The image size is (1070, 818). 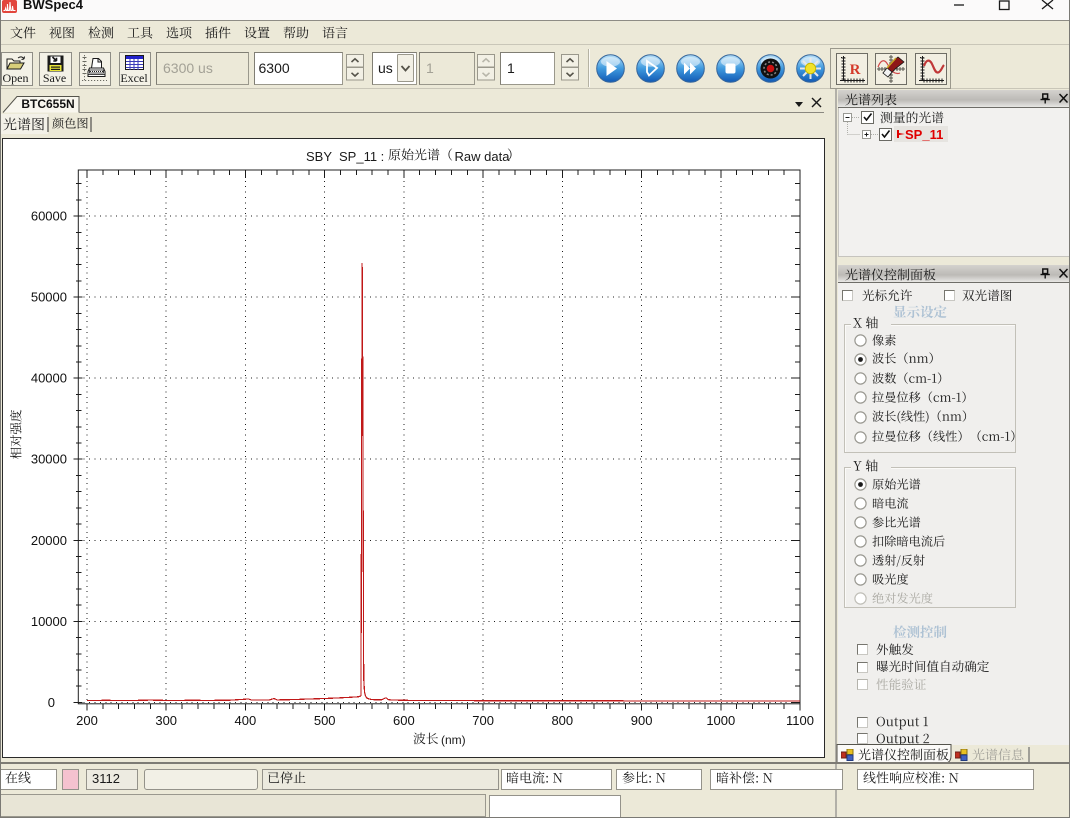 What do you see at coordinates (166, 720) in the screenshot?
I see `svg-text: 300` at bounding box center [166, 720].